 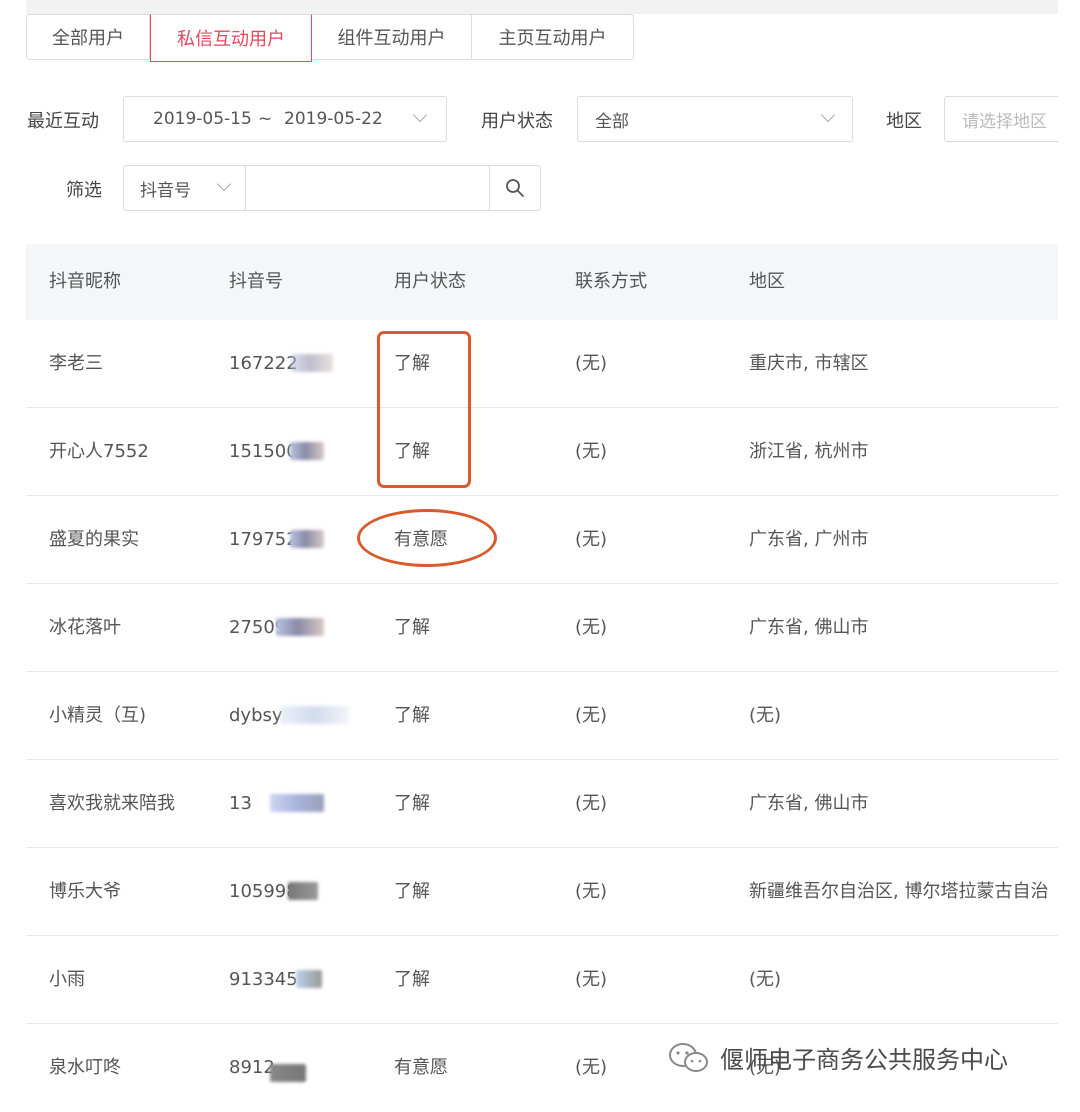 I want to click on cell-douyin-id: 913345, so click(x=263, y=979).